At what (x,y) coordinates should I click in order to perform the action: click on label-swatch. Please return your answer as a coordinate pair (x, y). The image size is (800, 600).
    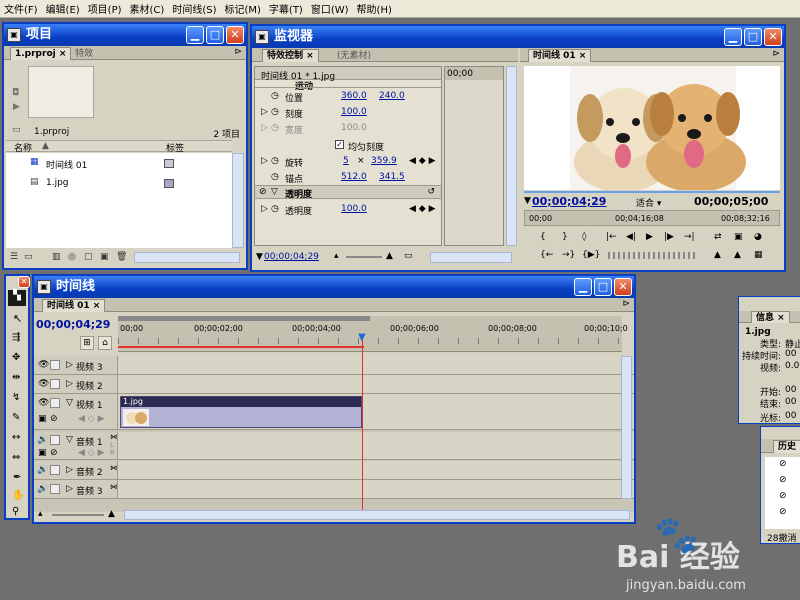
    Looking at the image, I should click on (169, 183).